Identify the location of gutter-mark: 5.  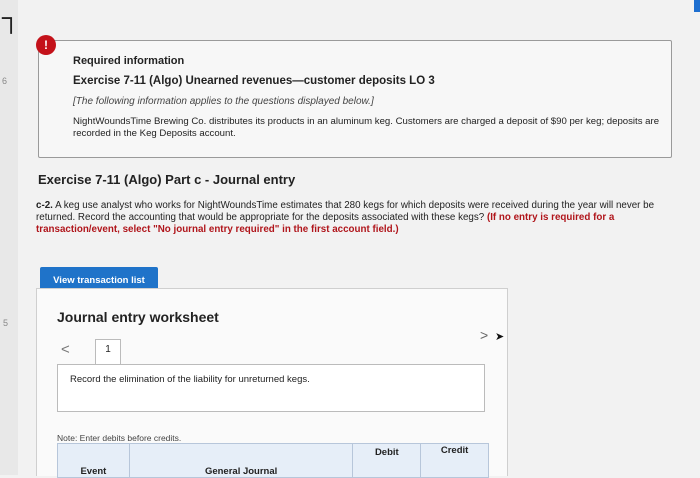
(6, 323).